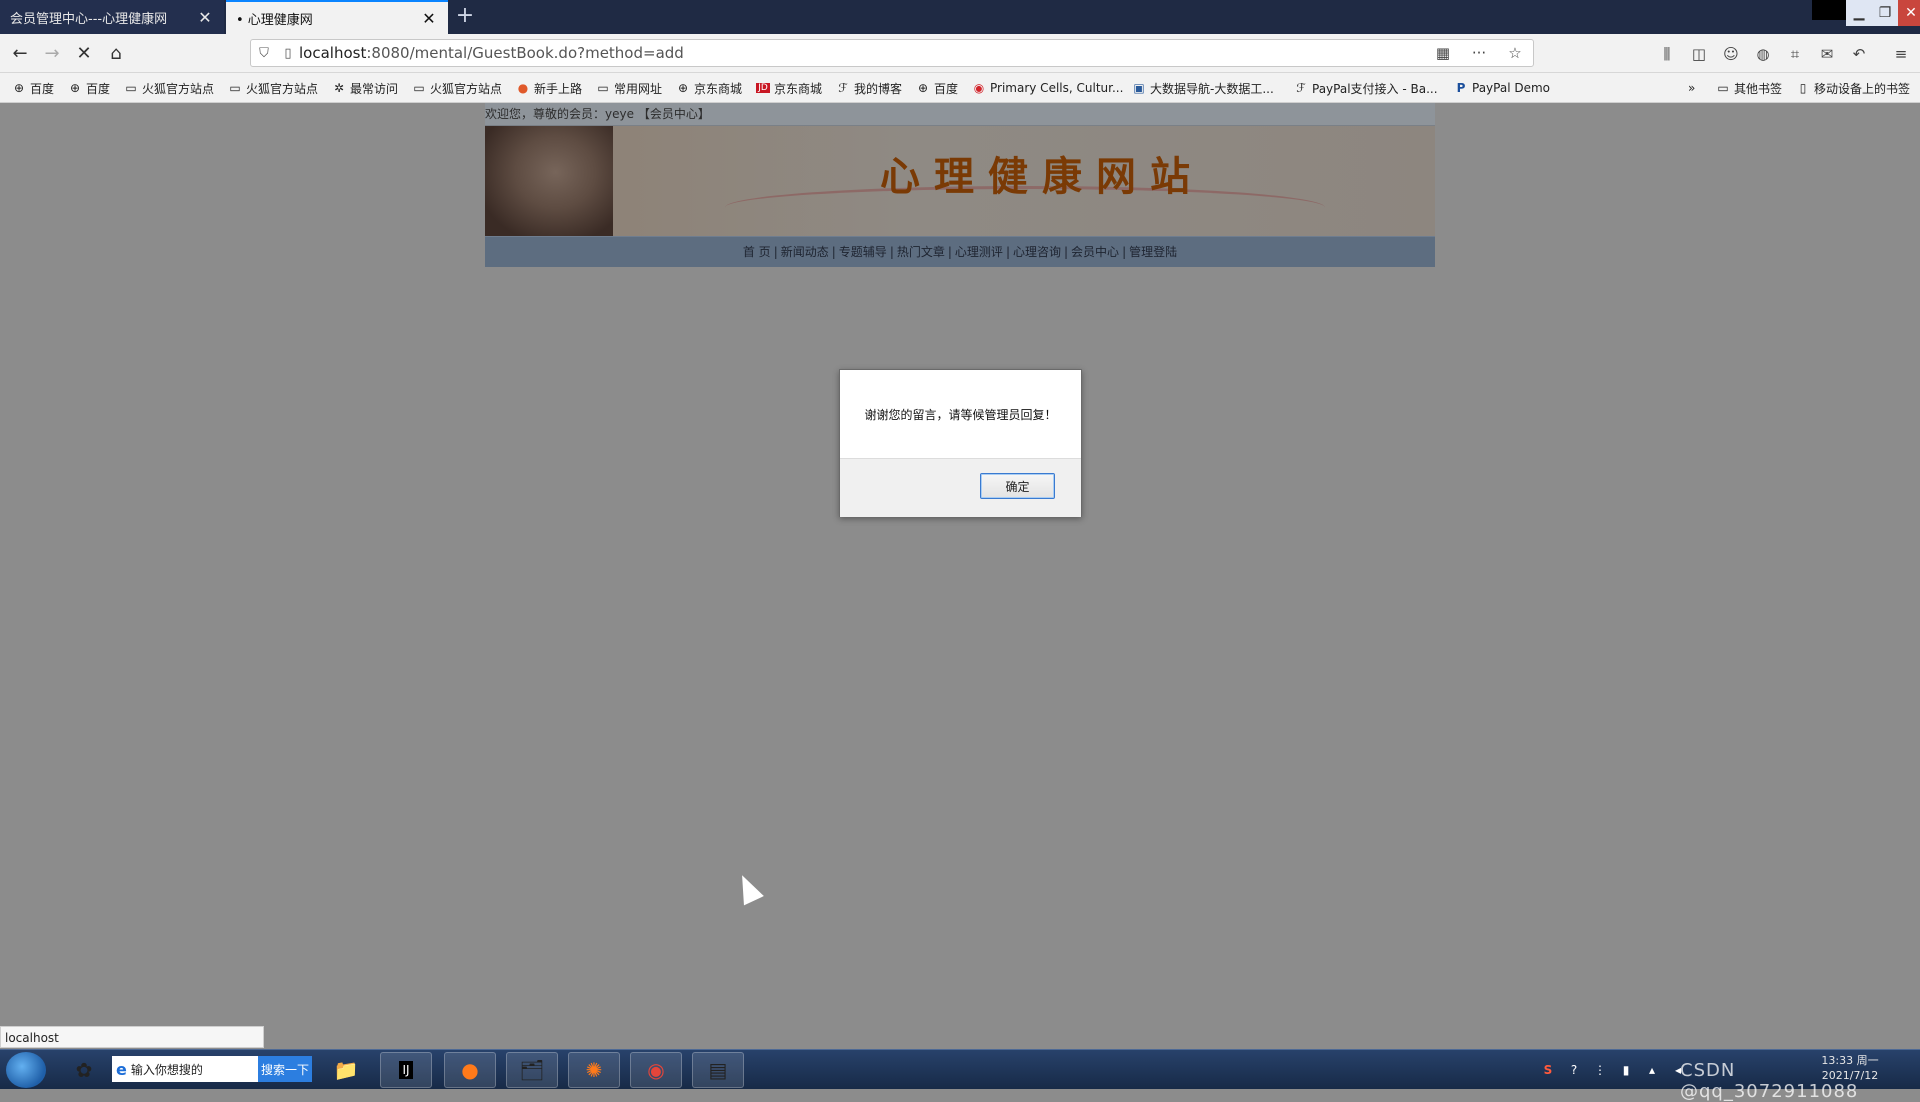  Describe the element at coordinates (288, 53) in the screenshot. I see `page-info-icon: ▯` at that location.